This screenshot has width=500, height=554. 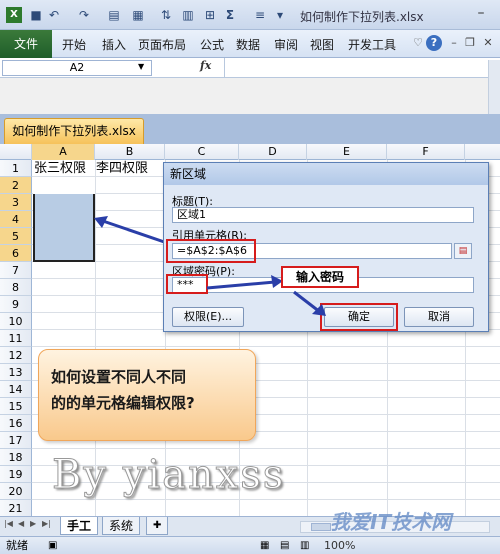 What do you see at coordinates (391, 522) in the screenshot?
I see `site-watermark: 我爱IT技术网` at bounding box center [391, 522].